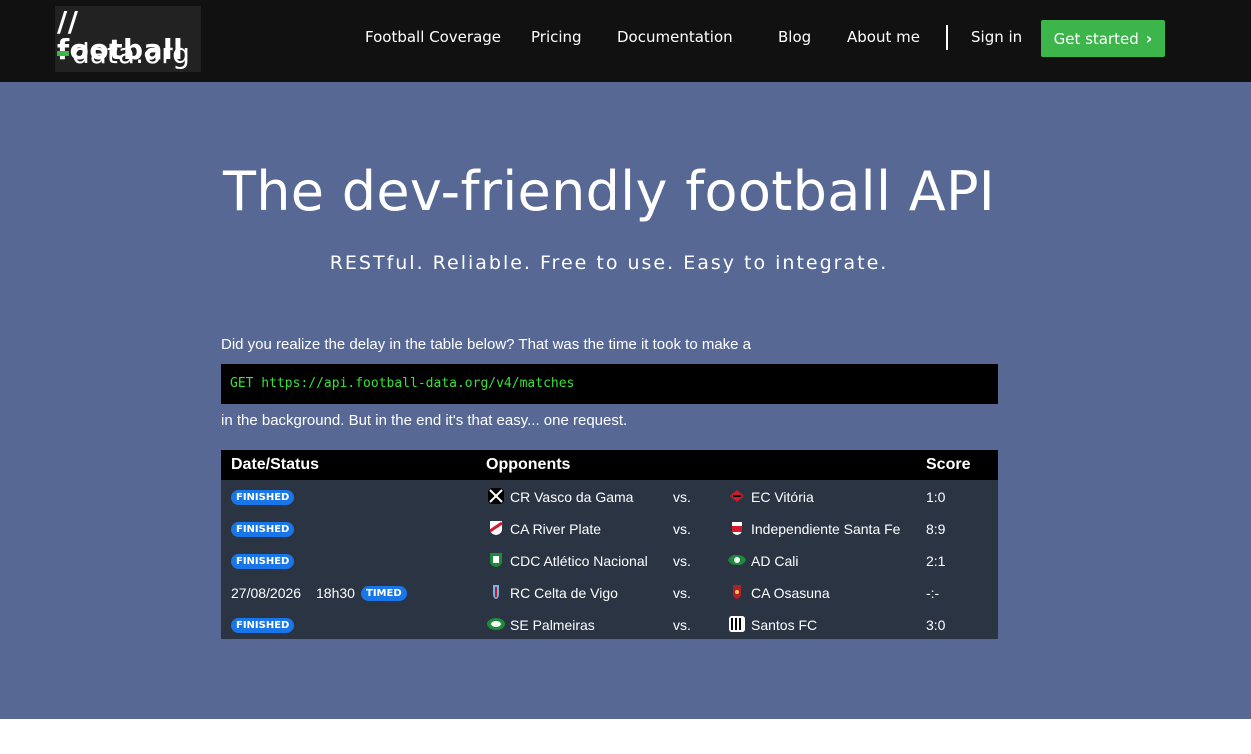  Describe the element at coordinates (784, 625) in the screenshot. I see `away-team: Santos FC` at that location.